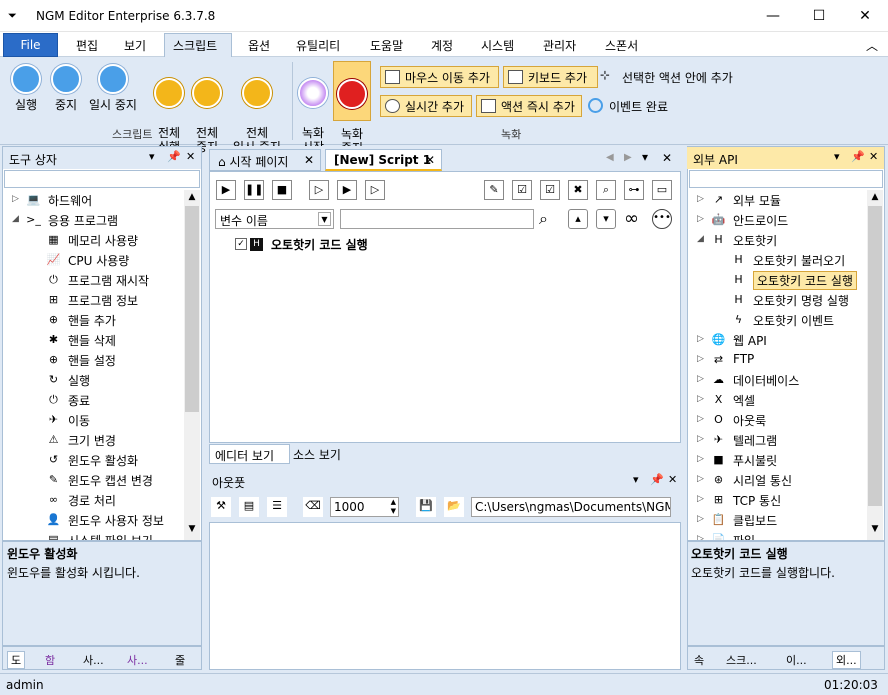  I want to click on toolbox-scrollbar: ▲ ▼, so click(192, 365).